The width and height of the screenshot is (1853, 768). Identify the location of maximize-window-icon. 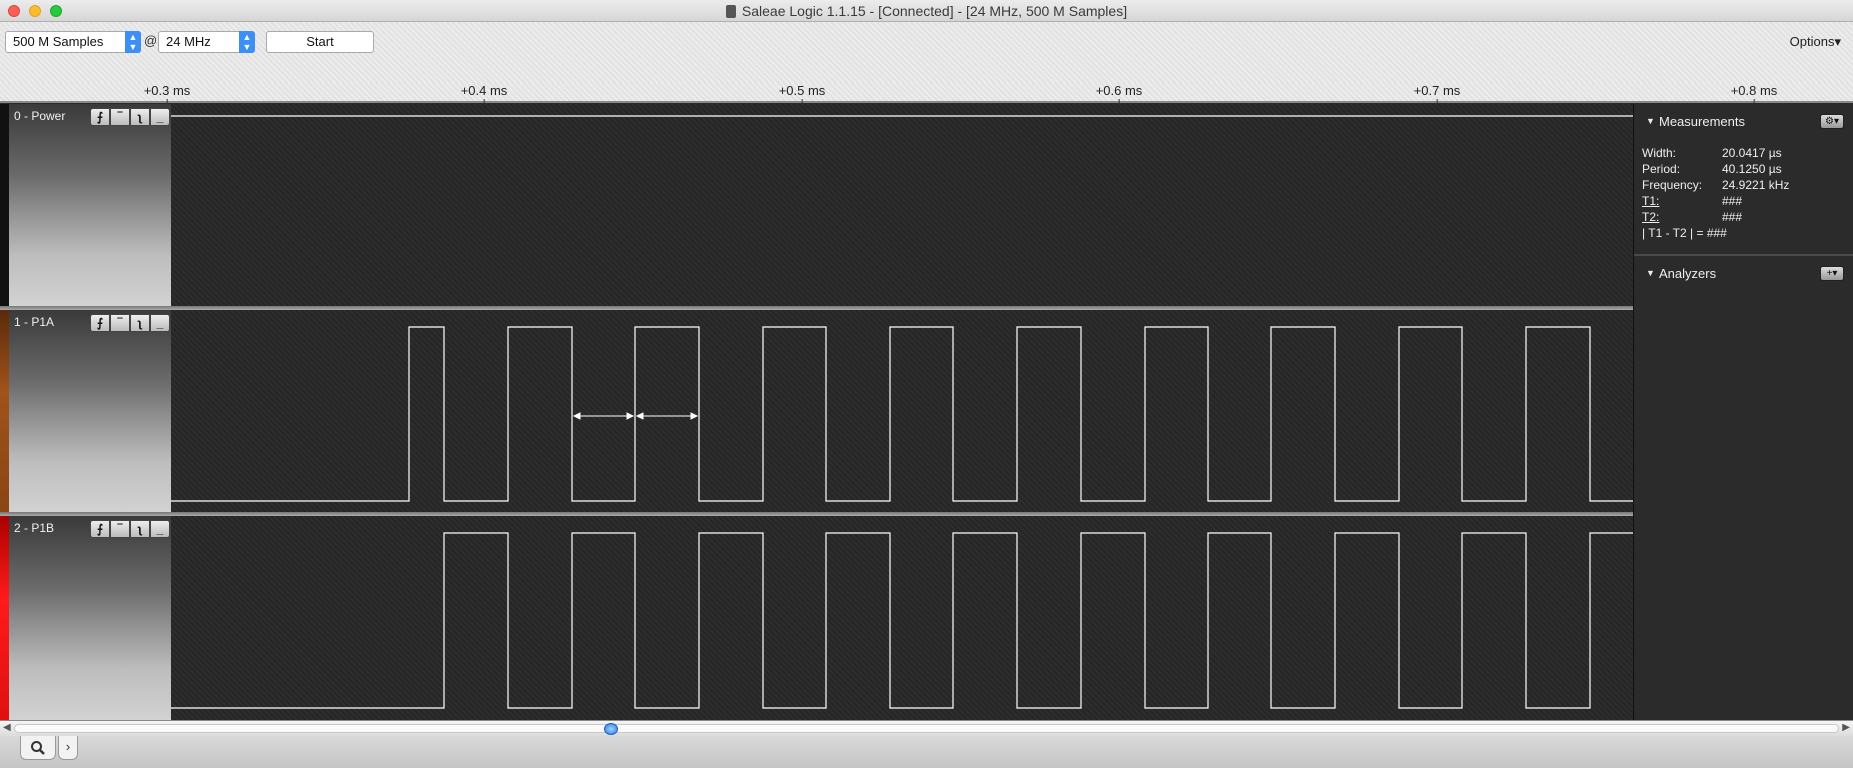
(56, 11).